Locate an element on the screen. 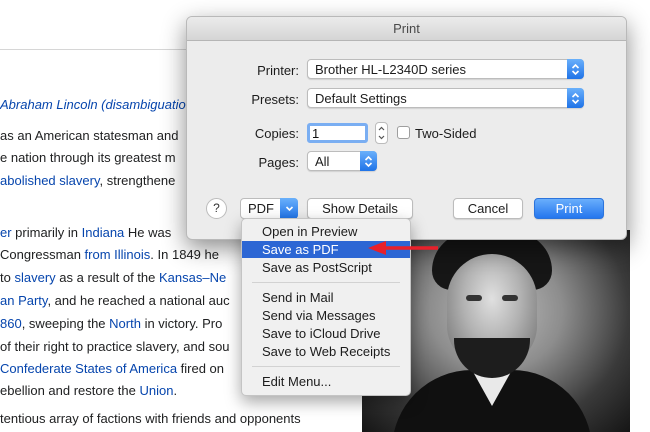  election-1860-link: 860 is located at coordinates (11, 323).